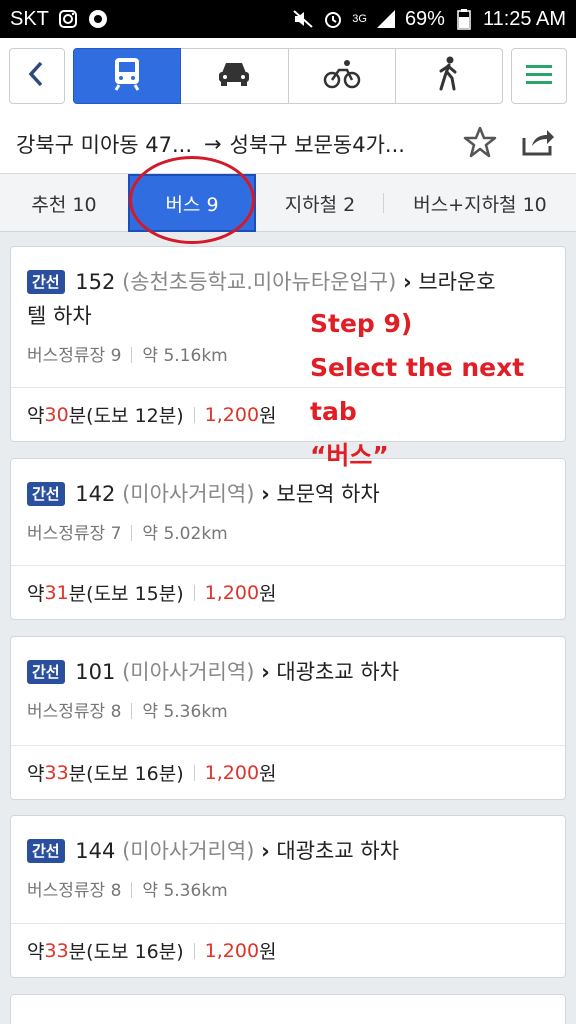 Image resolution: width=576 pixels, height=1024 pixels. I want to click on carrier-label: SKT, so click(29, 18).